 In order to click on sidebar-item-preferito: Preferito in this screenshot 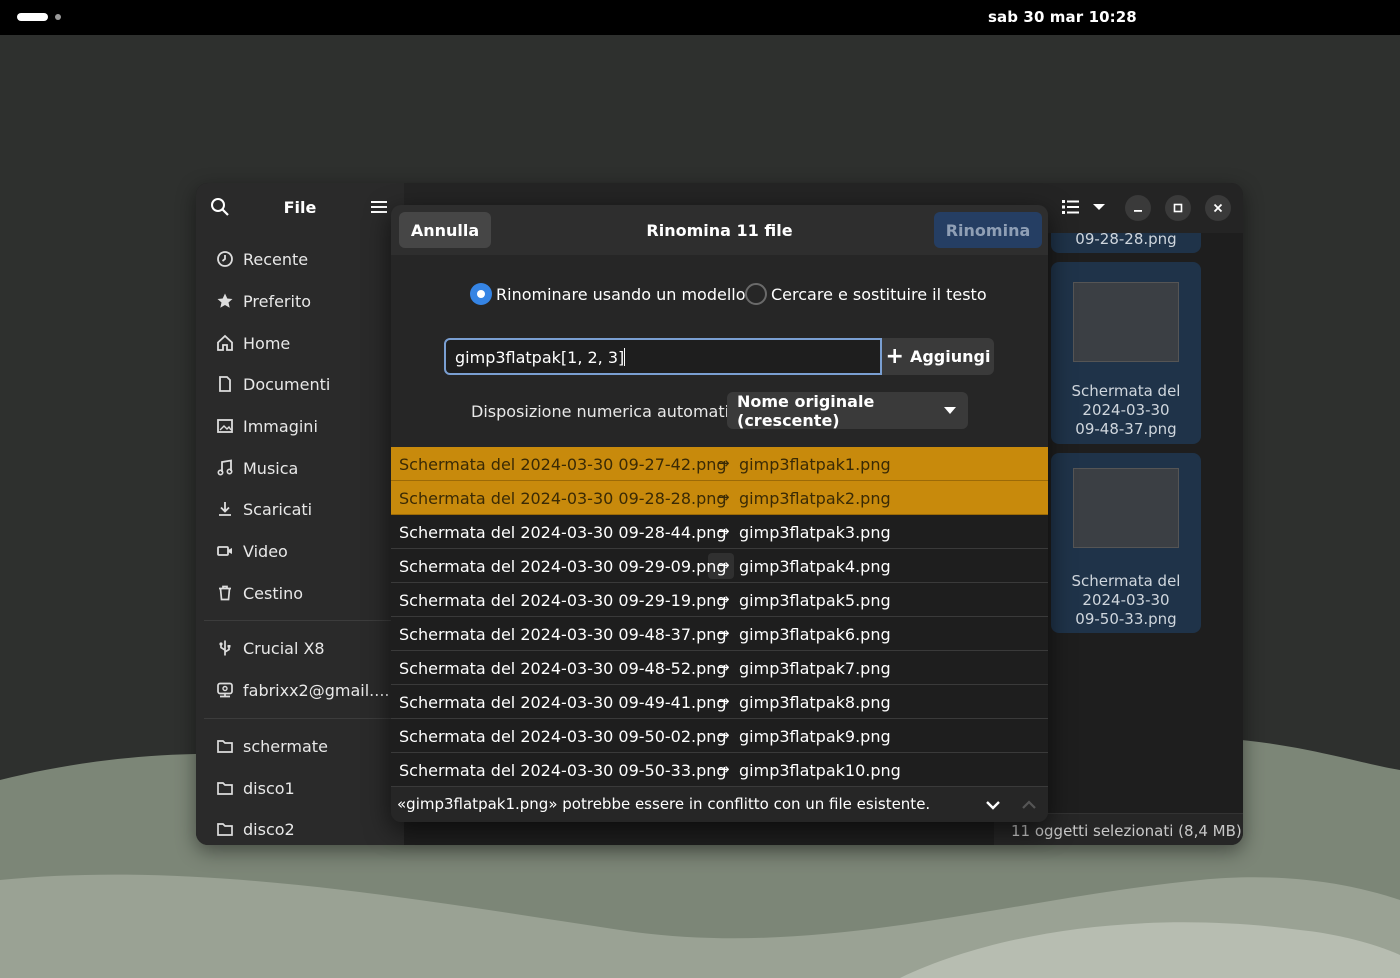, I will do `click(306, 301)`.